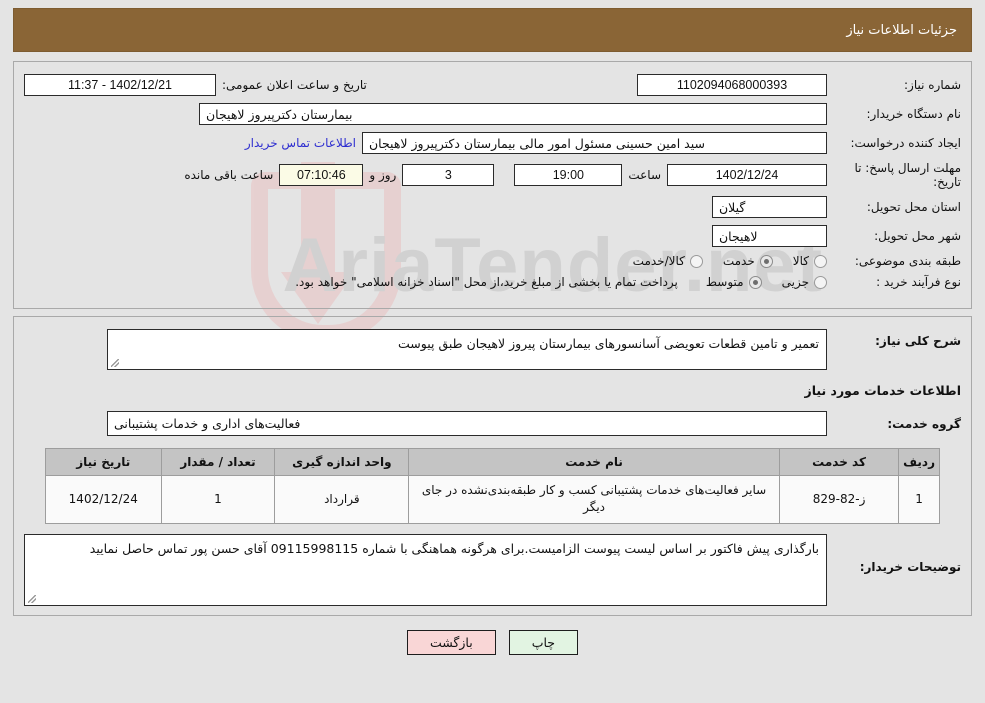  I want to click on radio-icon-khedmat, so click(766, 261).